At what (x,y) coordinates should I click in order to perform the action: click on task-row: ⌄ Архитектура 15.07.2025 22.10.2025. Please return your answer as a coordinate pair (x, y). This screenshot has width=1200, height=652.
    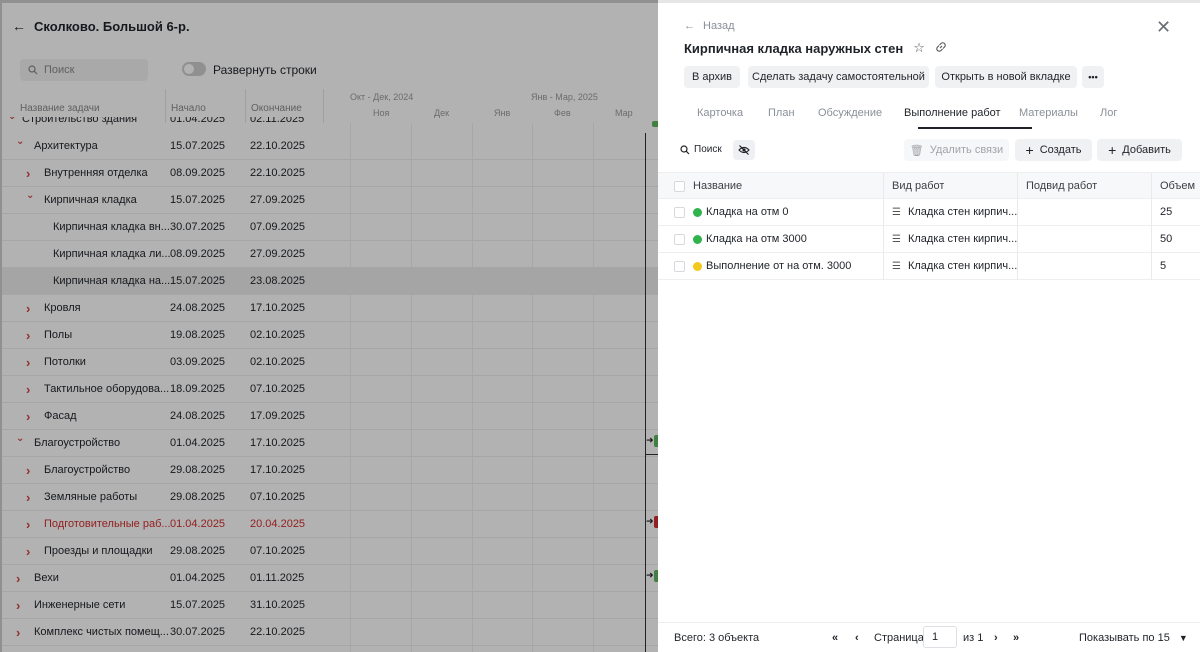
    Looking at the image, I should click on (330, 146).